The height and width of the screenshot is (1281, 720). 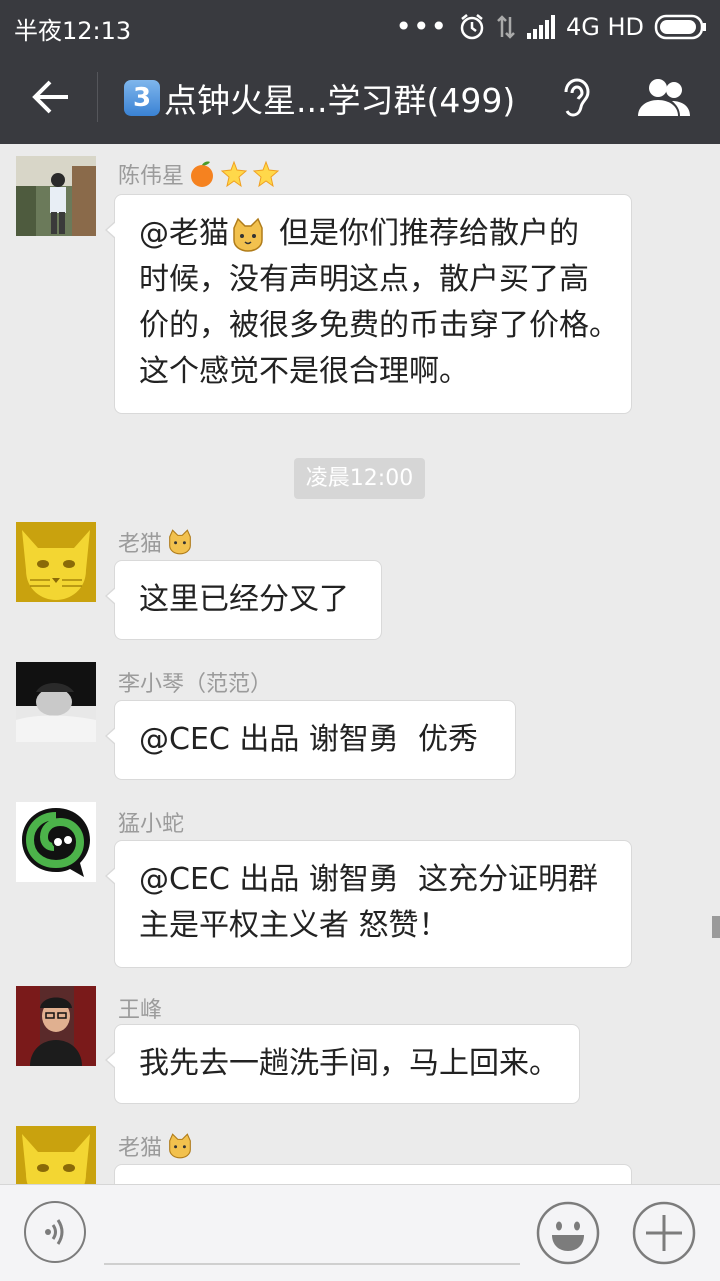 What do you see at coordinates (664, 98) in the screenshot?
I see `group-people-icon` at bounding box center [664, 98].